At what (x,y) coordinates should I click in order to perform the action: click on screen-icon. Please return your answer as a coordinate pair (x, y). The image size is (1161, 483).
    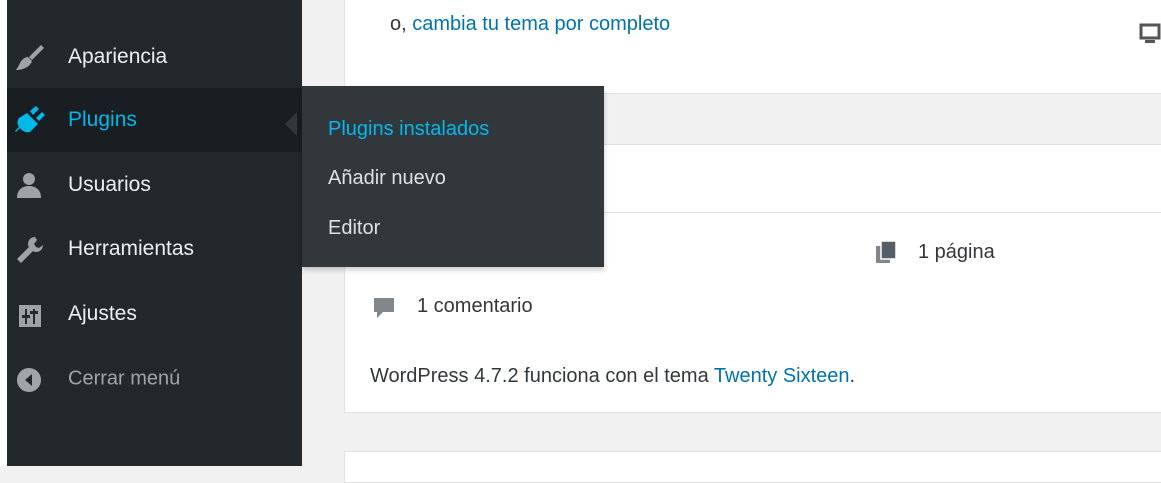
    Looking at the image, I should click on (1150, 33).